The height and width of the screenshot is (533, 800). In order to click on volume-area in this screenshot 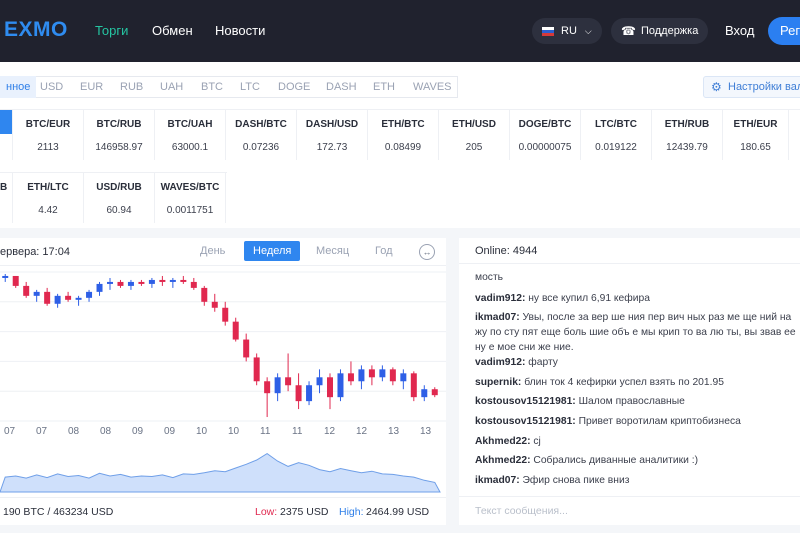, I will do `click(220, 473)`.